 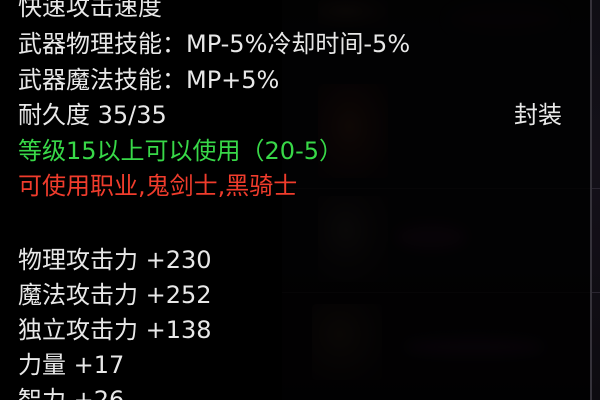 What do you see at coordinates (181, 151) in the screenshot?
I see `level-requirement-line: 等级15以上可以使用（20-5）` at bounding box center [181, 151].